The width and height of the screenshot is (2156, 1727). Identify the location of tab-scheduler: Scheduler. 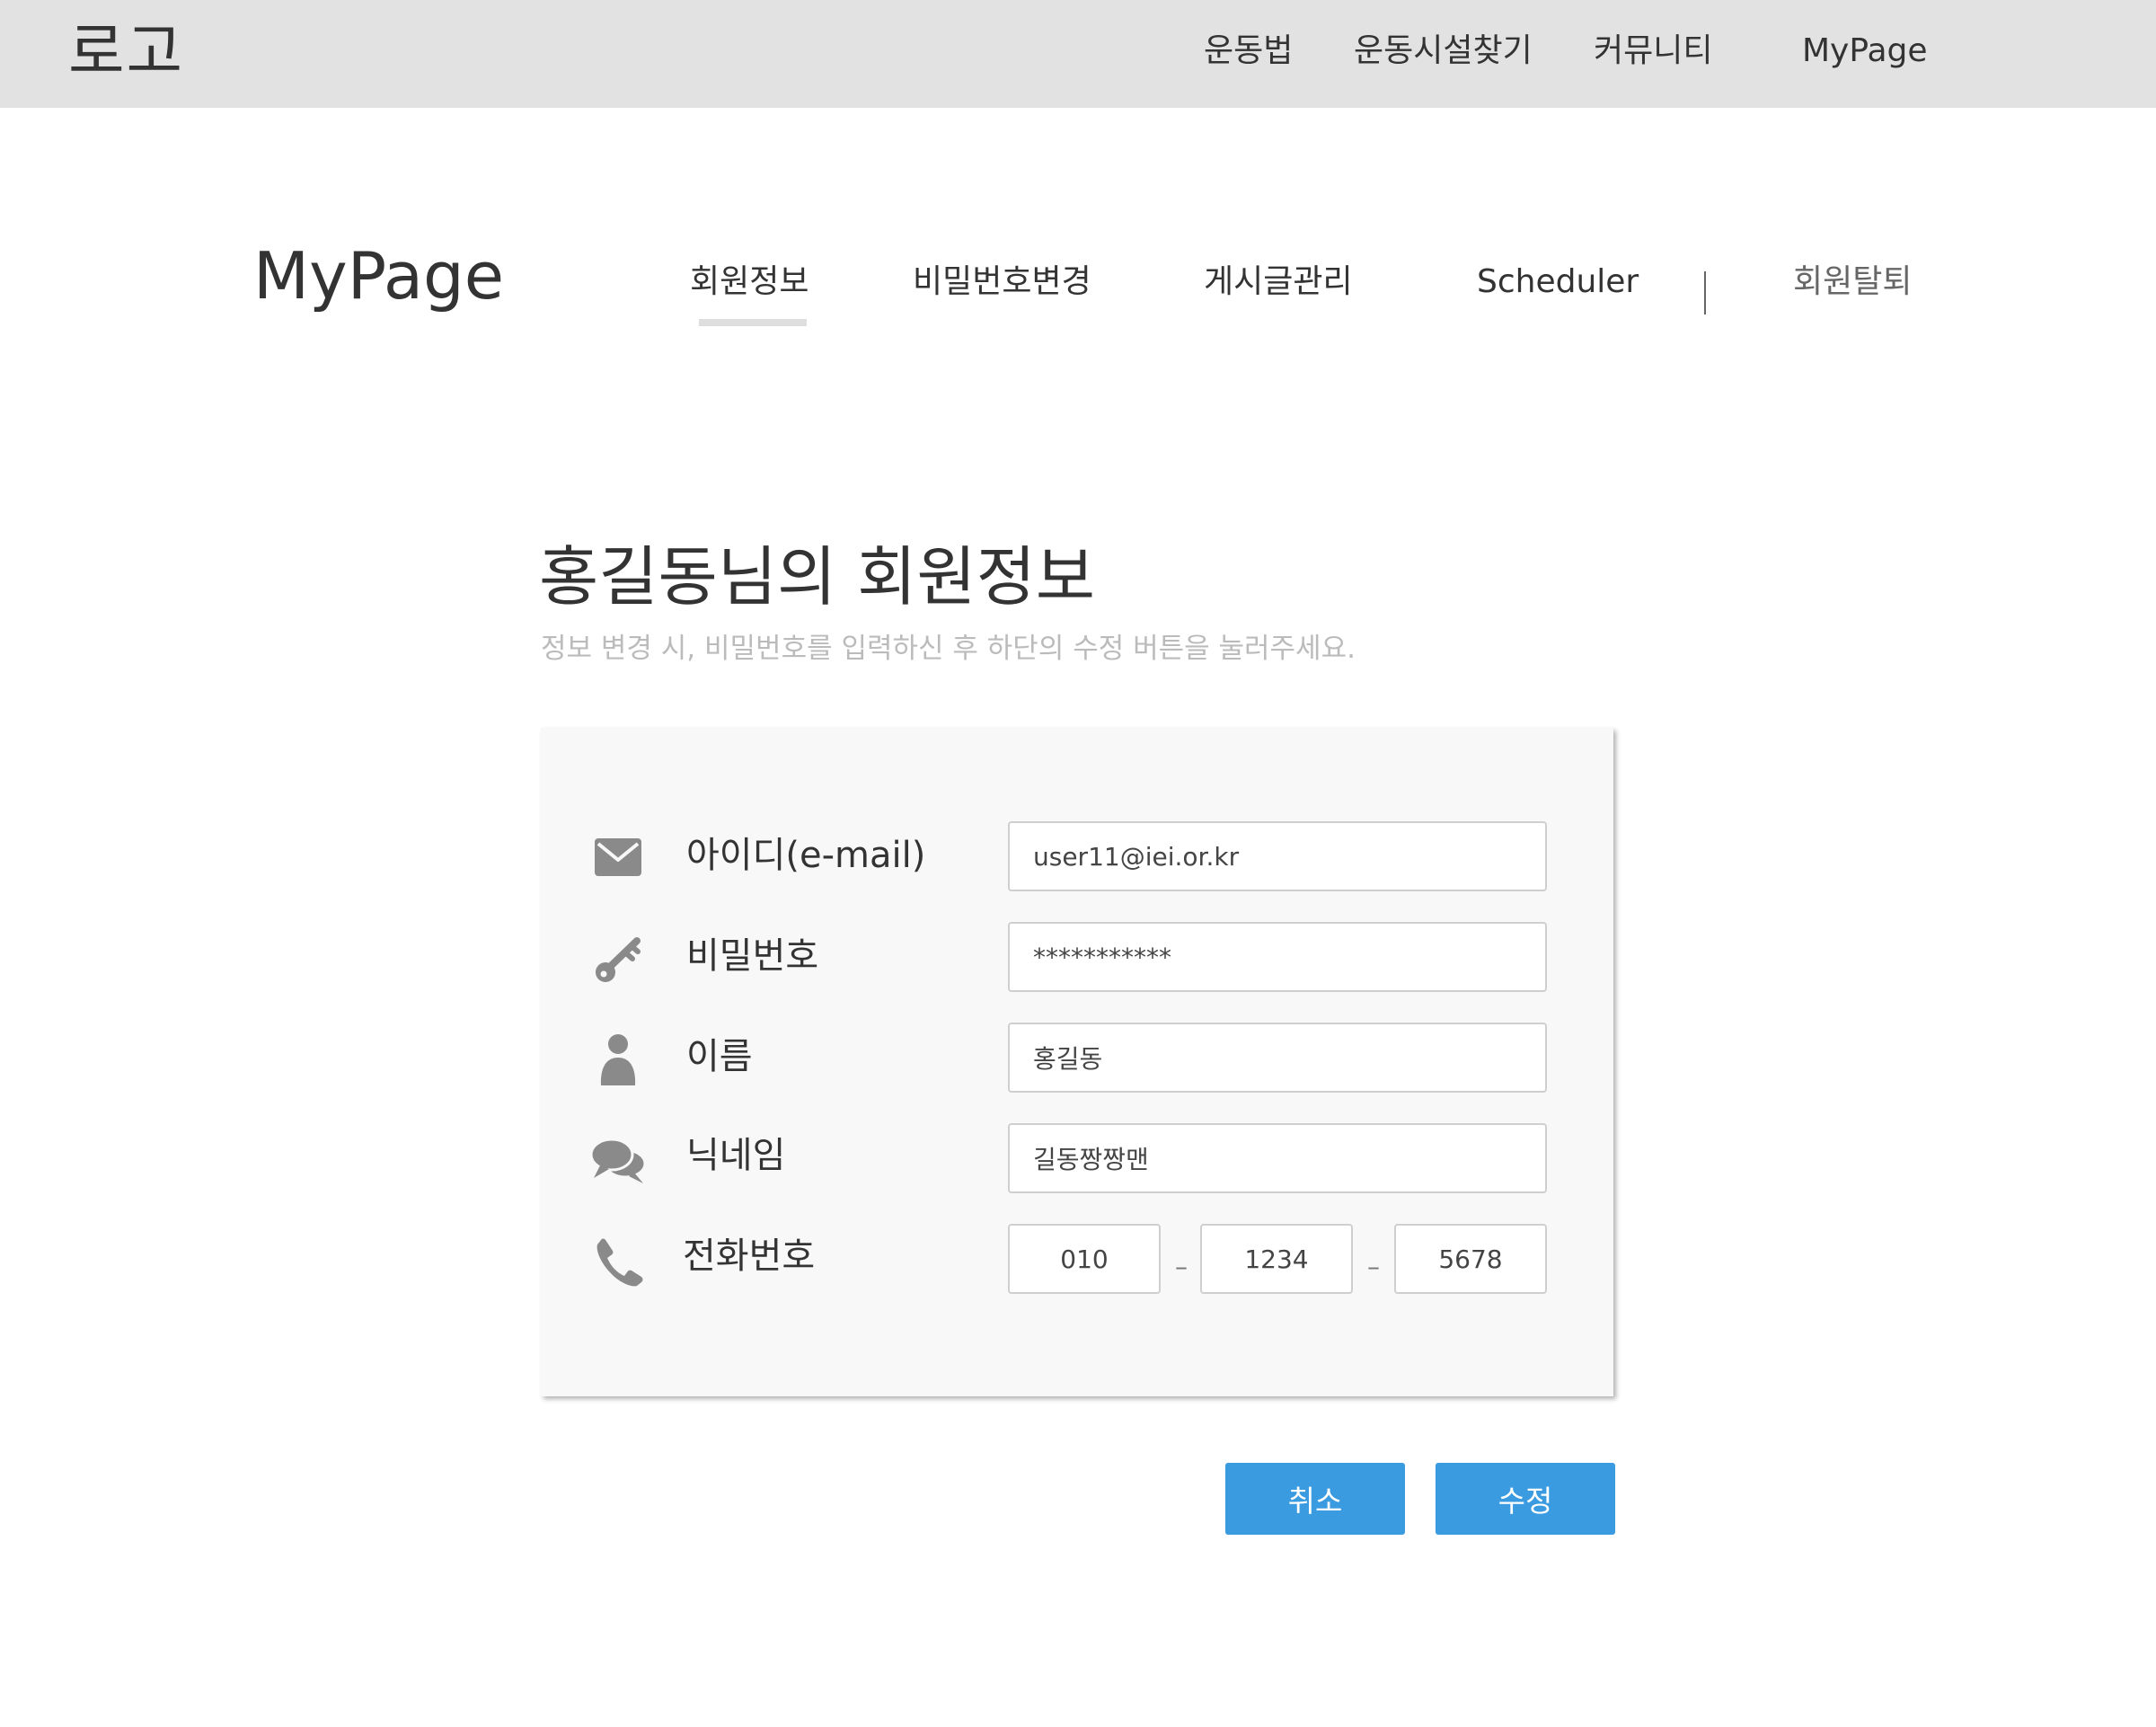
(1558, 282).